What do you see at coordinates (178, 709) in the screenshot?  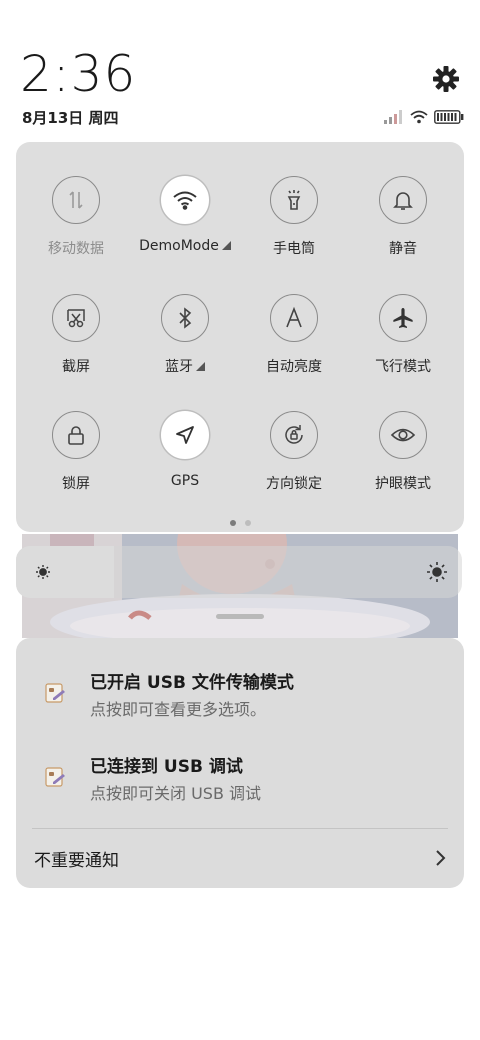 I see `notification-subtitle: 点按即可查看更多选项。` at bounding box center [178, 709].